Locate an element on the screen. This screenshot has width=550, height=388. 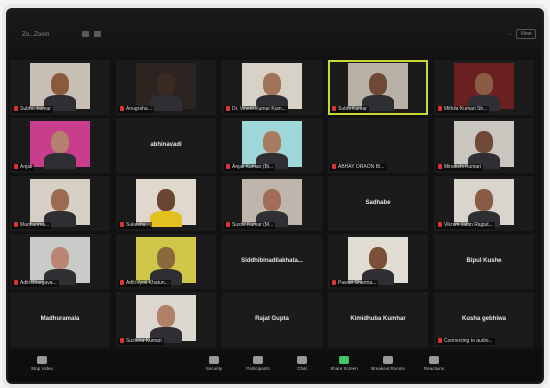
participant-name-placeholder: Madhuramala is located at coordinates (60, 319).